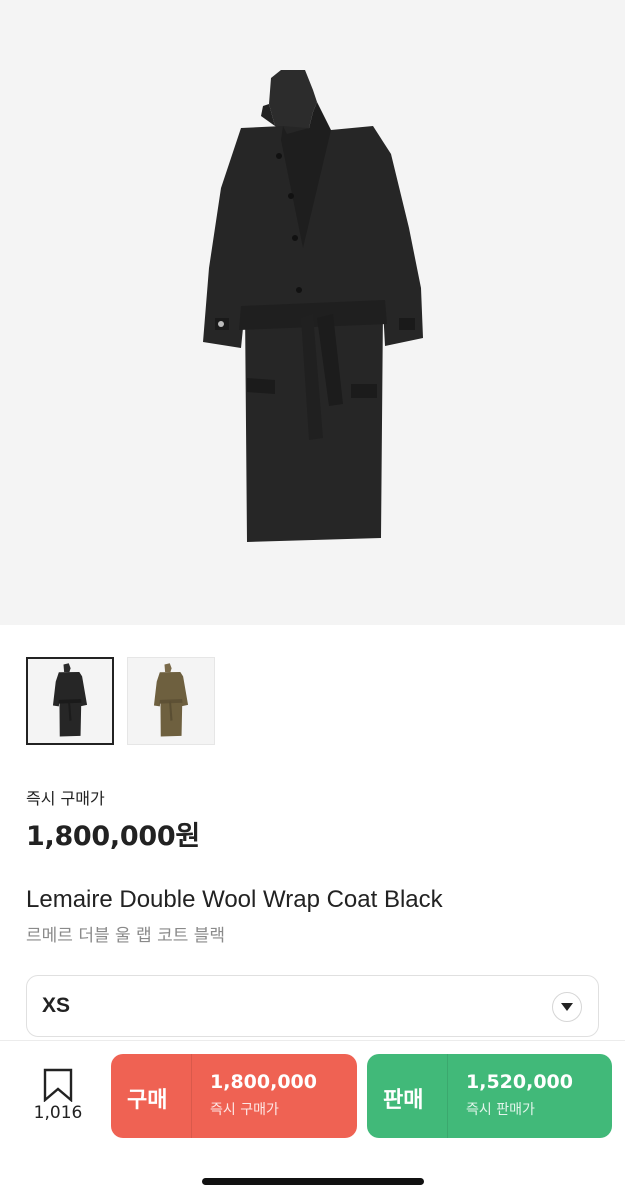 This screenshot has height=1201, width=625. What do you see at coordinates (519, 1082) in the screenshot?
I see `sell-price: 1,520,000` at bounding box center [519, 1082].